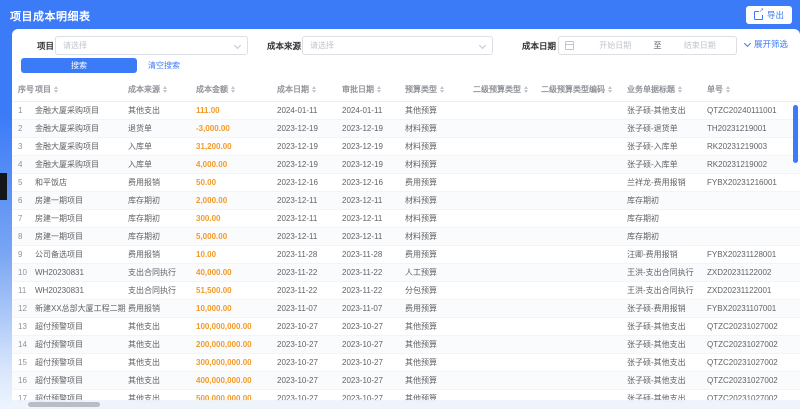 This screenshot has width=800, height=409. What do you see at coordinates (397, 45) in the screenshot?
I see `cost-source-select: 请选择` at bounding box center [397, 45].